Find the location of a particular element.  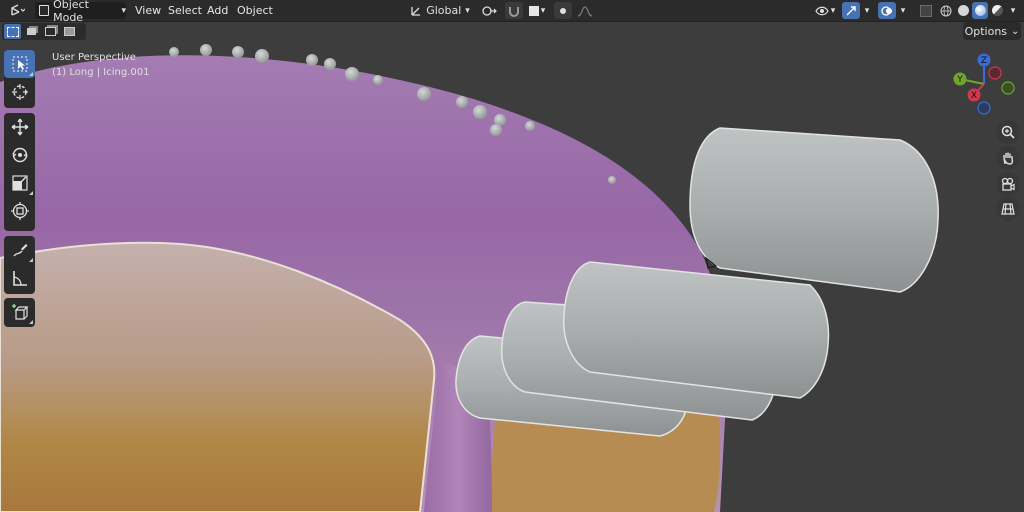

pan-button is located at coordinates (1008, 158).